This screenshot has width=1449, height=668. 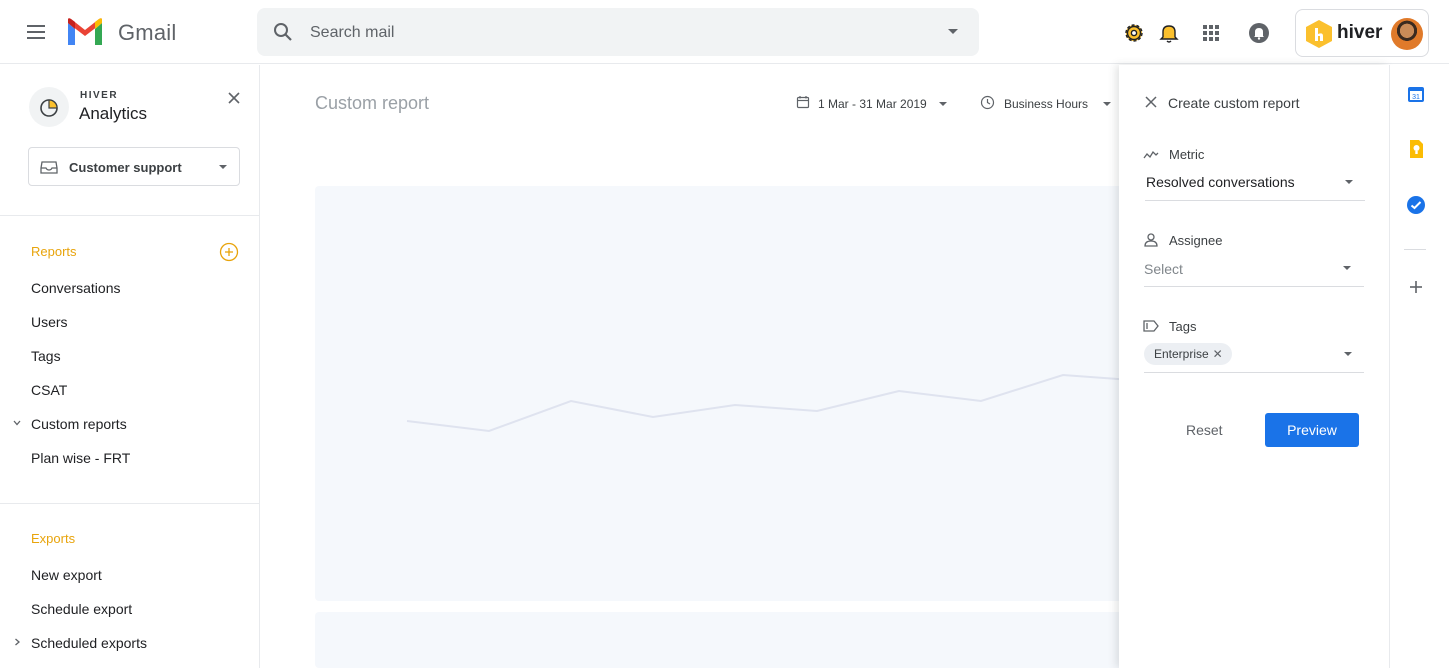 I want to click on analytics-pie-icon, so click(x=49, y=107).